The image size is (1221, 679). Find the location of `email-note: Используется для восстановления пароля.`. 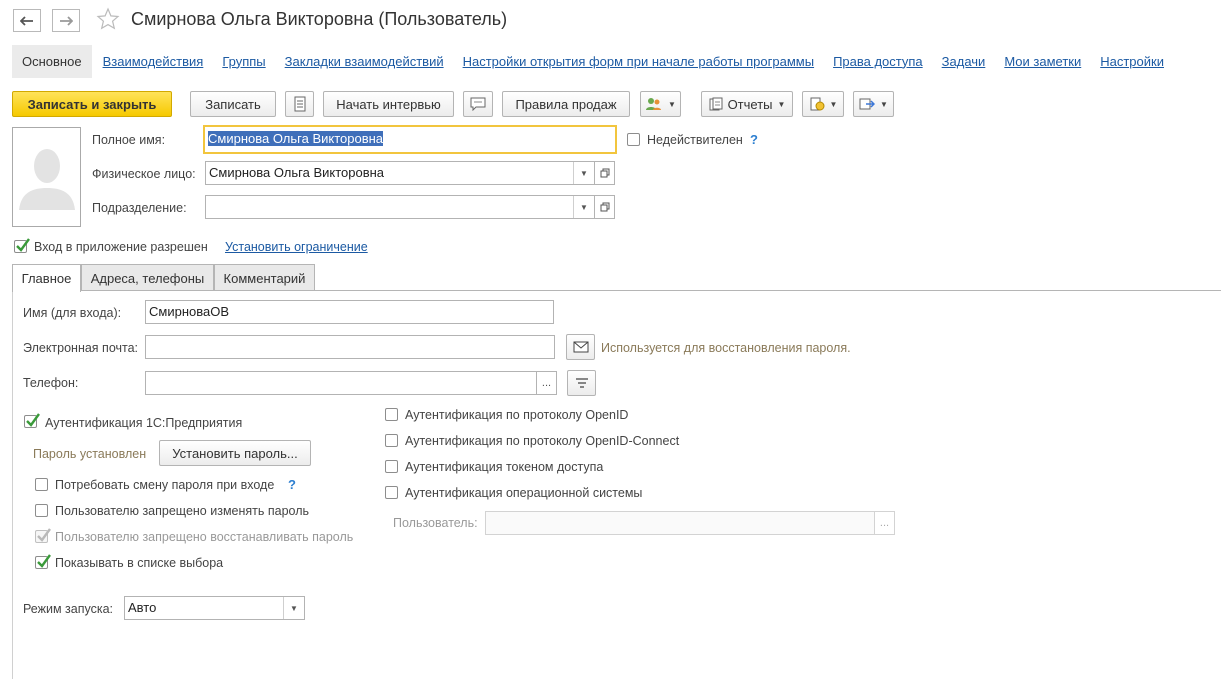

email-note: Используется для восстановления пароля. is located at coordinates (726, 348).